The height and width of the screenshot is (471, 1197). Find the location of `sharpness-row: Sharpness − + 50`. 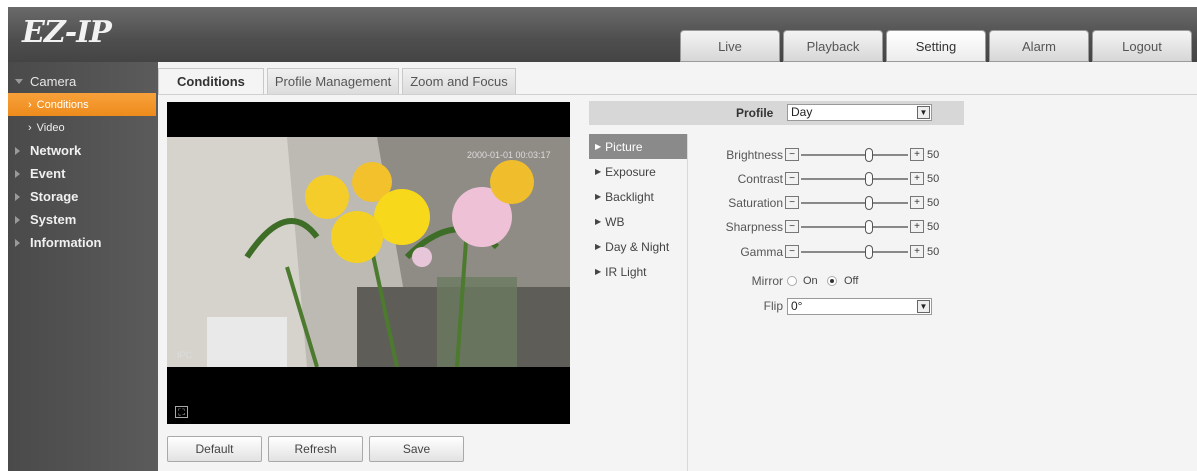

sharpness-row: Sharpness − + 50 is located at coordinates (819, 227).